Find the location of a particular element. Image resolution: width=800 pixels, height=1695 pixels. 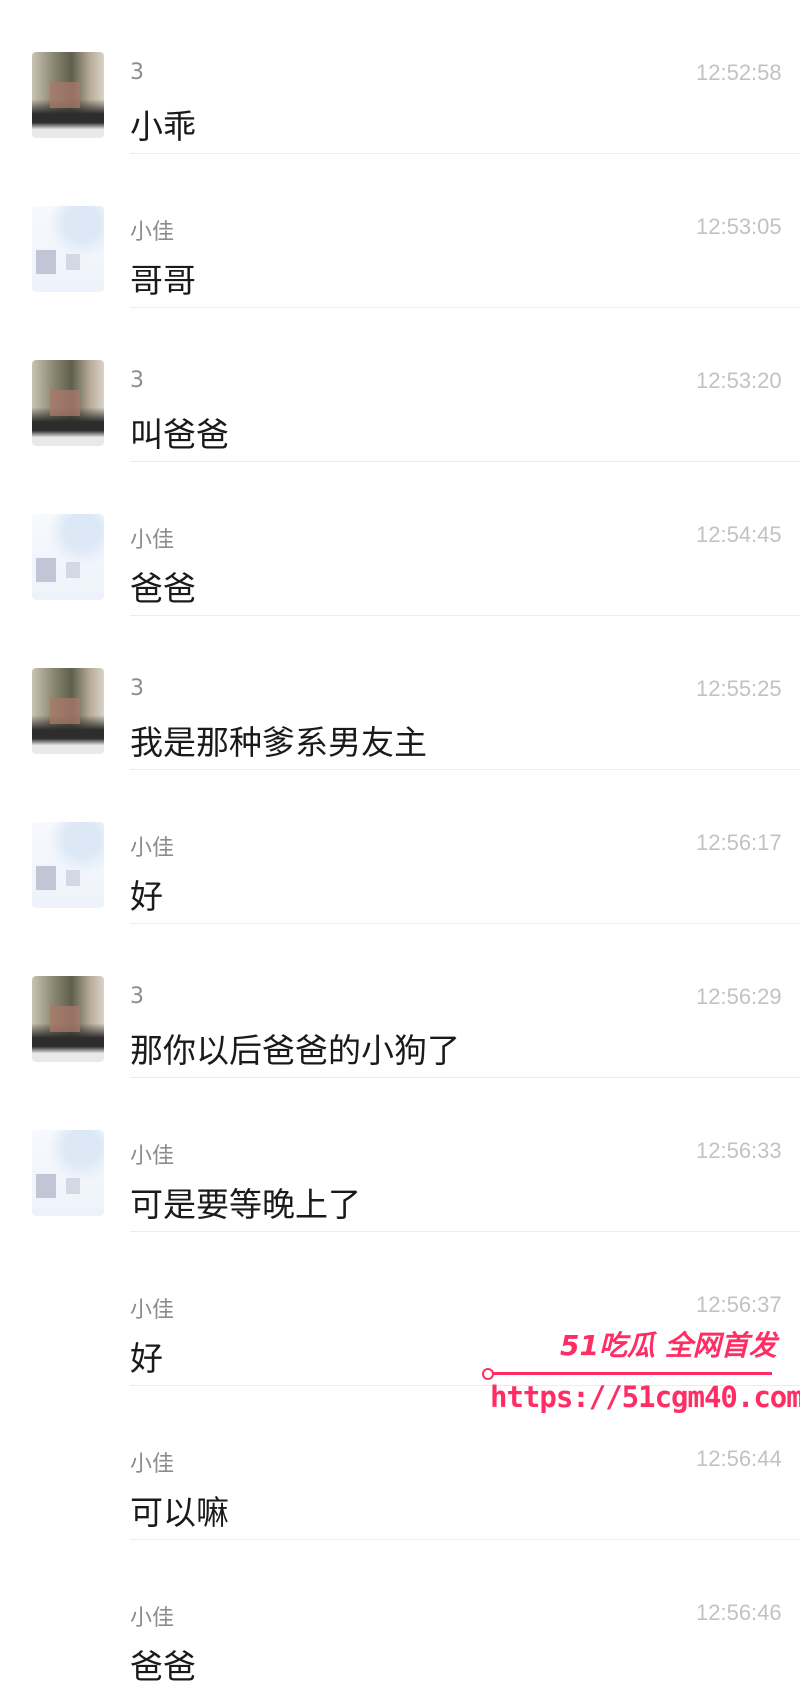

message-time: 12:56:17 is located at coordinates (739, 842).